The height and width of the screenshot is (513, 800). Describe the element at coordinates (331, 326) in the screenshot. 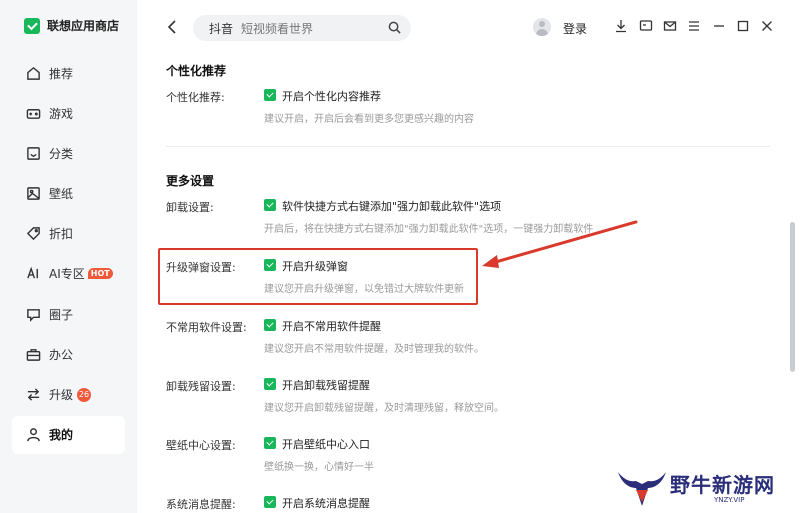

I see `setting-option-text: 开启不常用软件提醒` at that location.